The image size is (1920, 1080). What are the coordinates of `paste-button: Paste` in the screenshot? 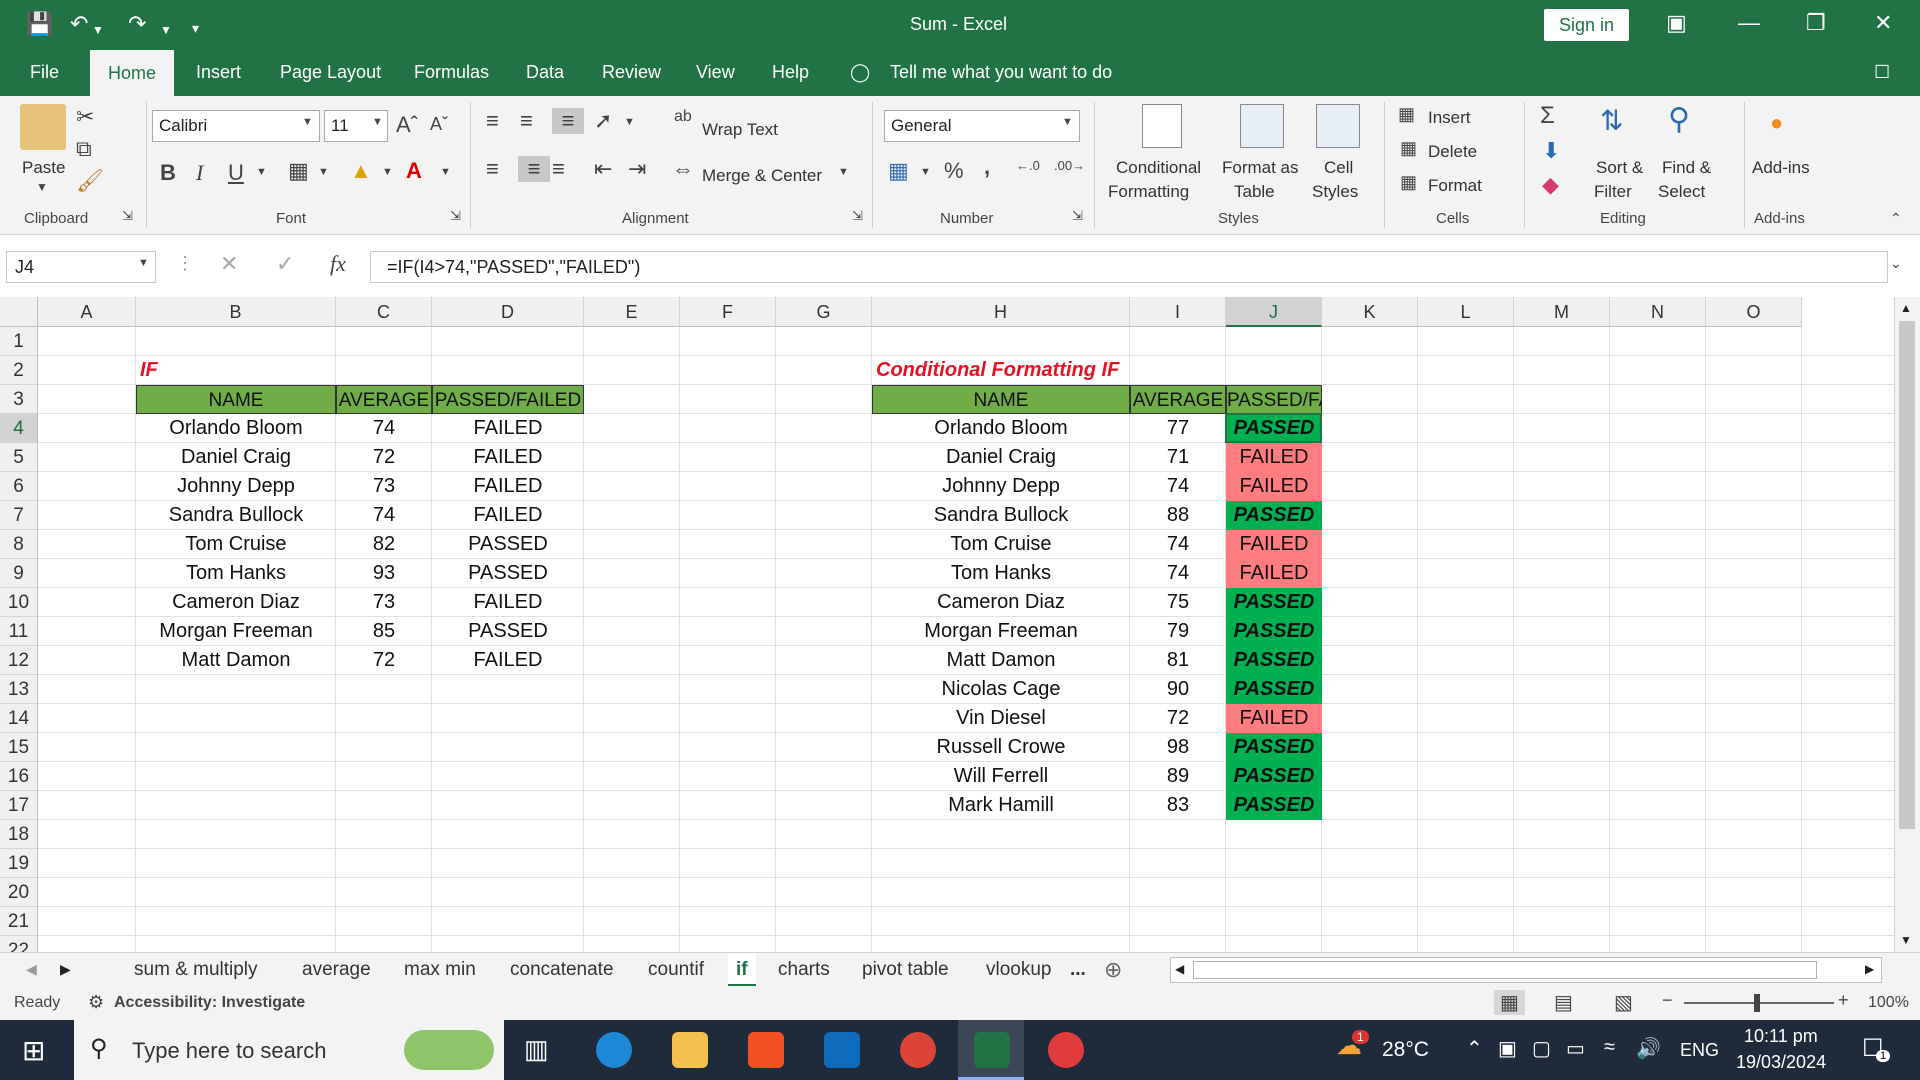 It's located at (43, 168).